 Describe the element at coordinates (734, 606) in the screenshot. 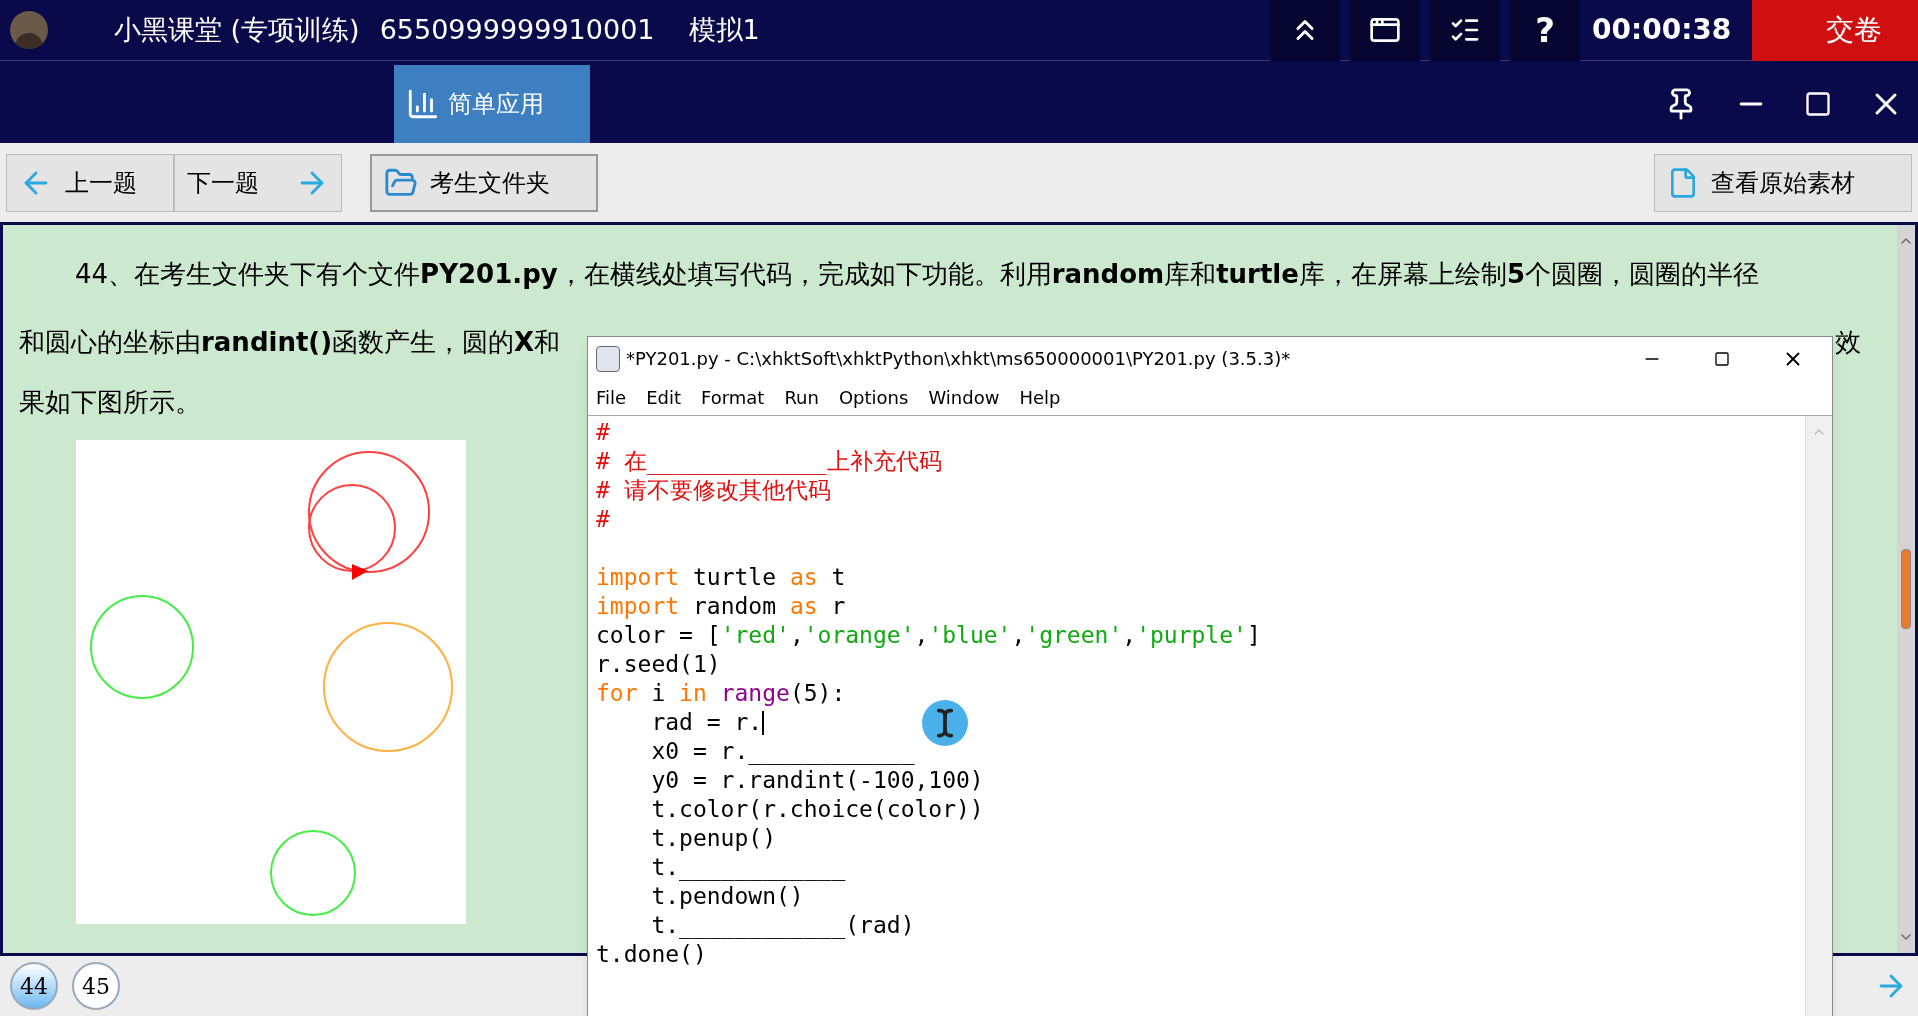

I see `code-text: random` at that location.